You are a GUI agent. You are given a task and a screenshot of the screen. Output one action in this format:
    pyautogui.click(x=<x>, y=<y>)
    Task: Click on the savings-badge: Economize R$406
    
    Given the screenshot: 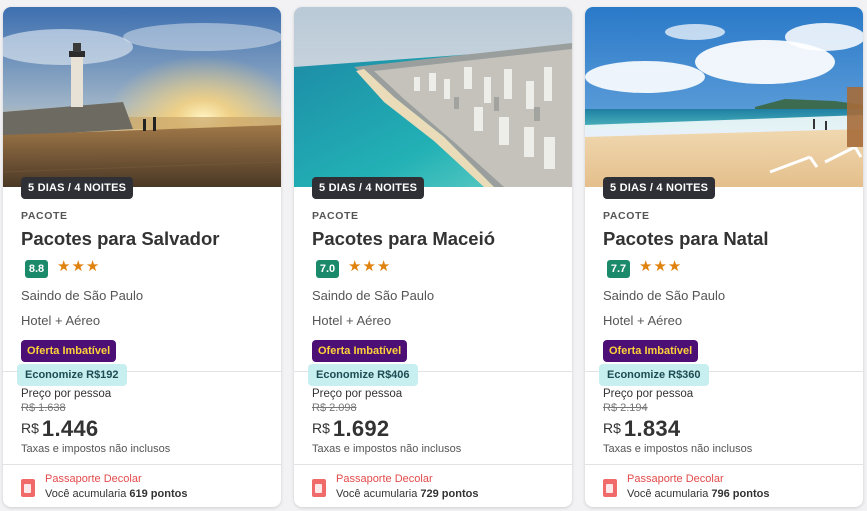 What is the action you would take?
    pyautogui.click(x=363, y=375)
    